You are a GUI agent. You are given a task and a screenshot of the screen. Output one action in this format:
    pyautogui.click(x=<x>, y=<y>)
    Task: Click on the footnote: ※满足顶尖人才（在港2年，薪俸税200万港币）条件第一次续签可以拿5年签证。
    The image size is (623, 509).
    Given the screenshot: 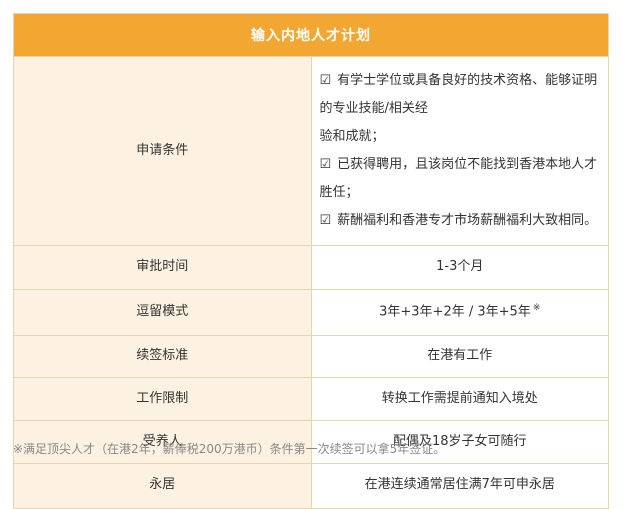 What is the action you would take?
    pyautogui.click(x=229, y=449)
    